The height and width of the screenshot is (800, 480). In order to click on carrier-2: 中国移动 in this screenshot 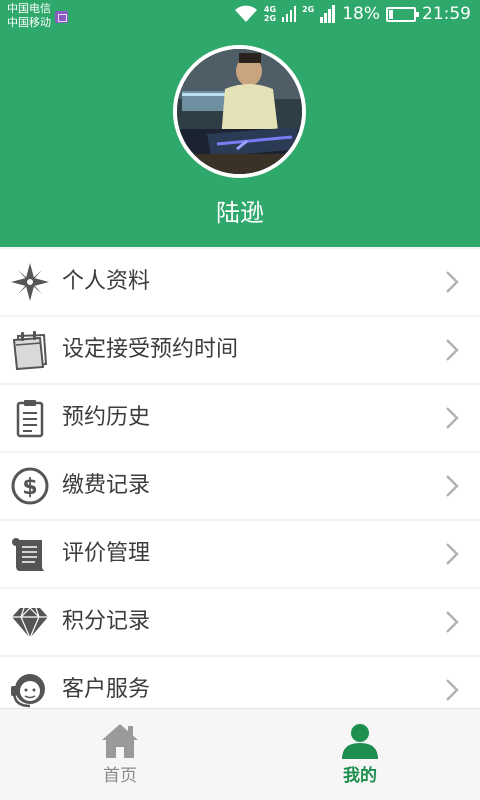, I will do `click(29, 22)`.